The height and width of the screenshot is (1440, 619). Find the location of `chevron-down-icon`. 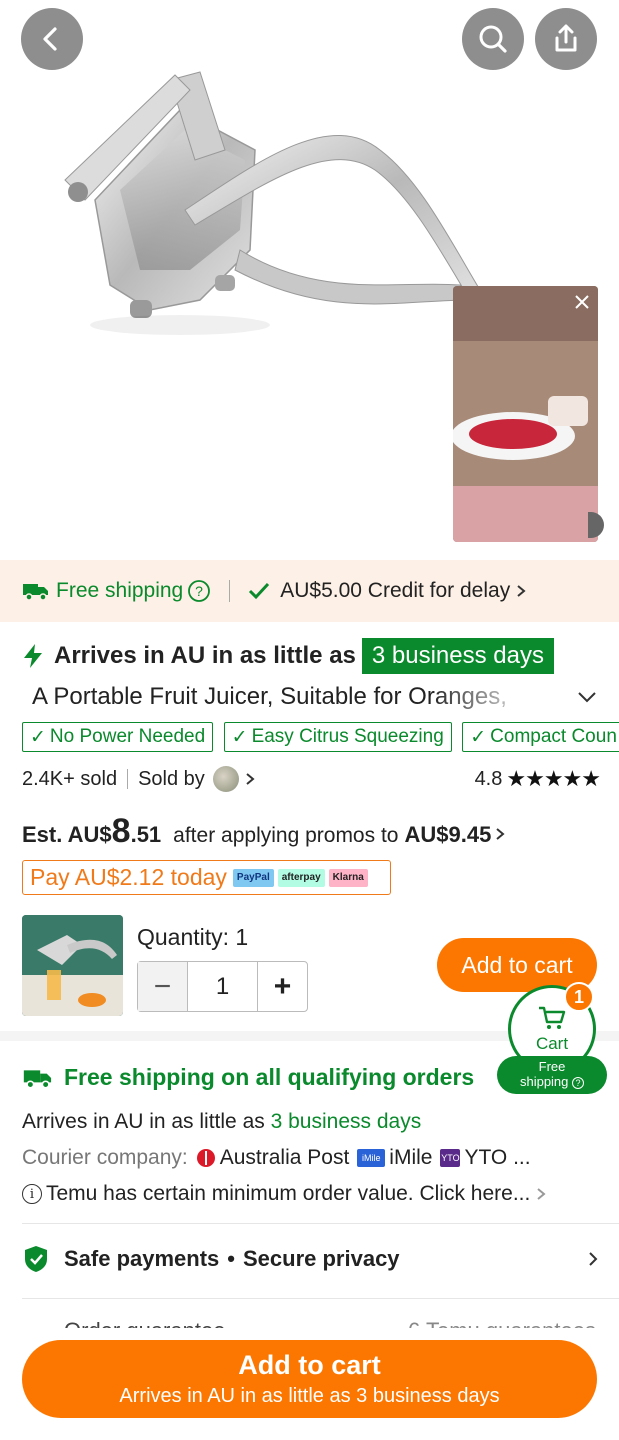

chevron-down-icon is located at coordinates (587, 697).